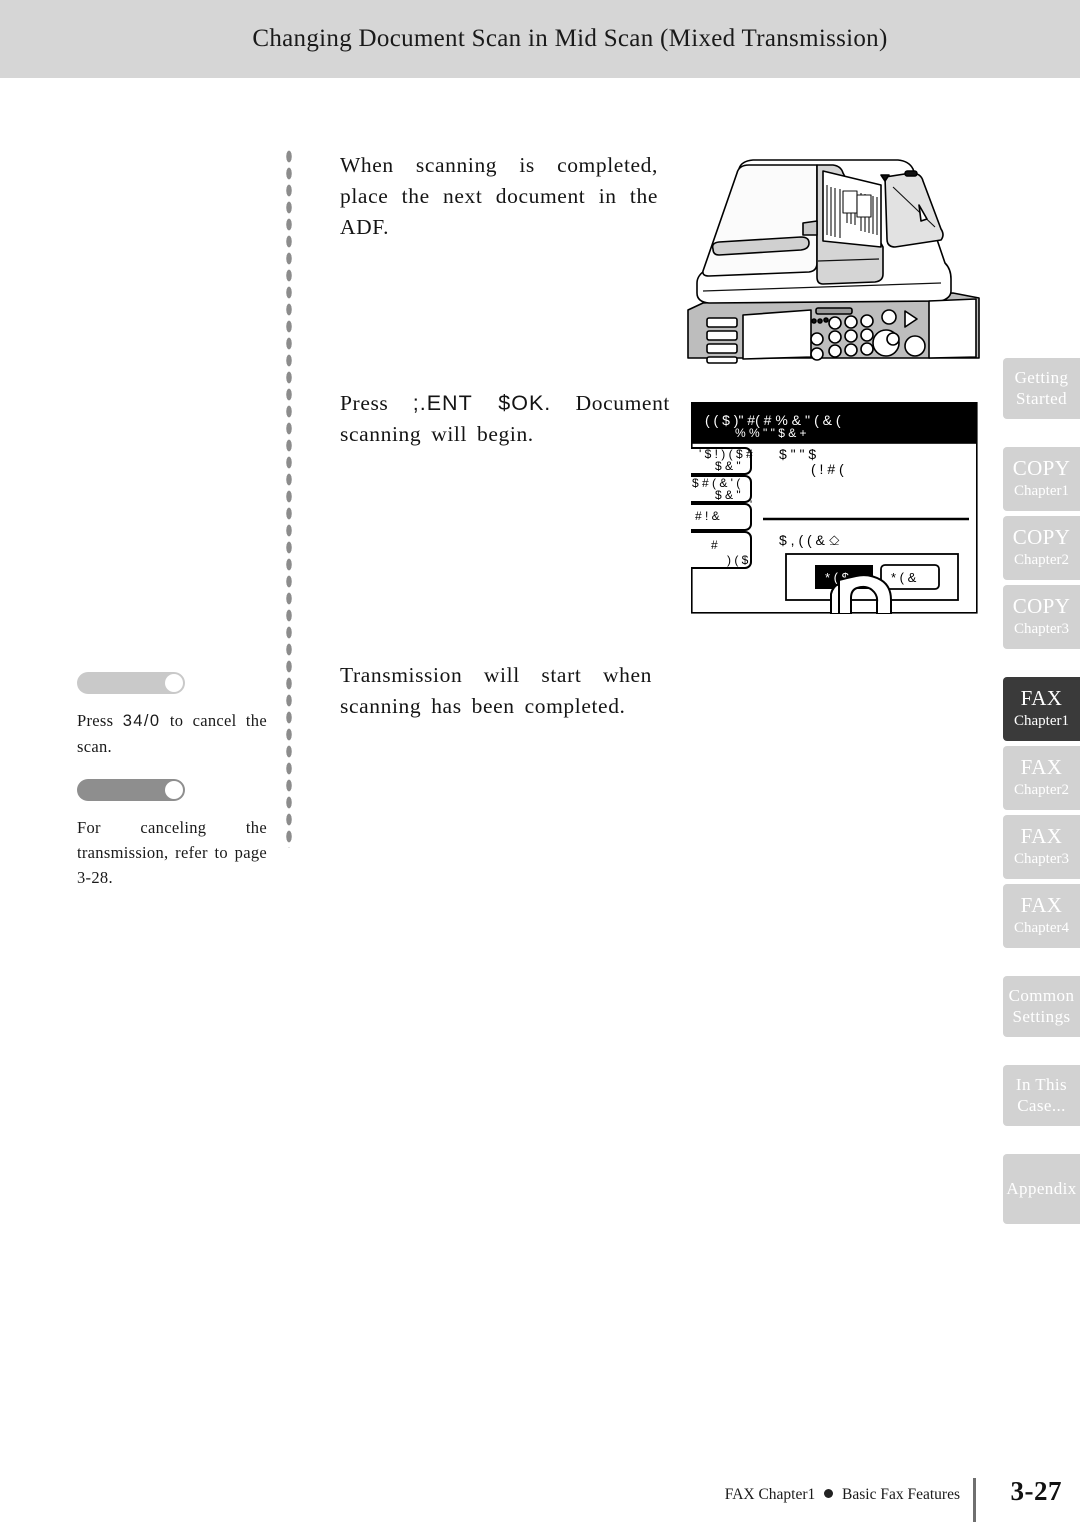 The image size is (1080, 1527). I want to click on tab-fax-chapter4: FAX Chapter4, so click(1041, 916).